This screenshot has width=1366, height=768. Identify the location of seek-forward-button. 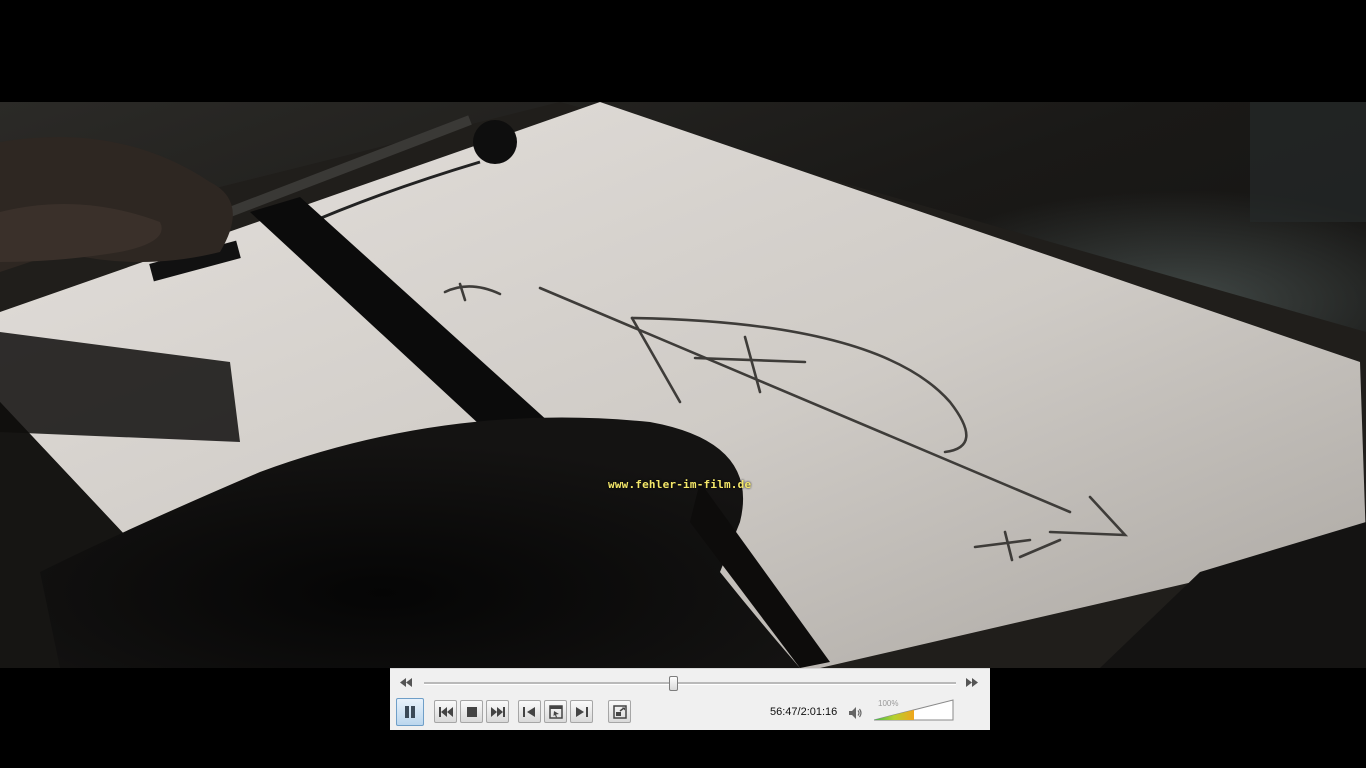
(972, 682).